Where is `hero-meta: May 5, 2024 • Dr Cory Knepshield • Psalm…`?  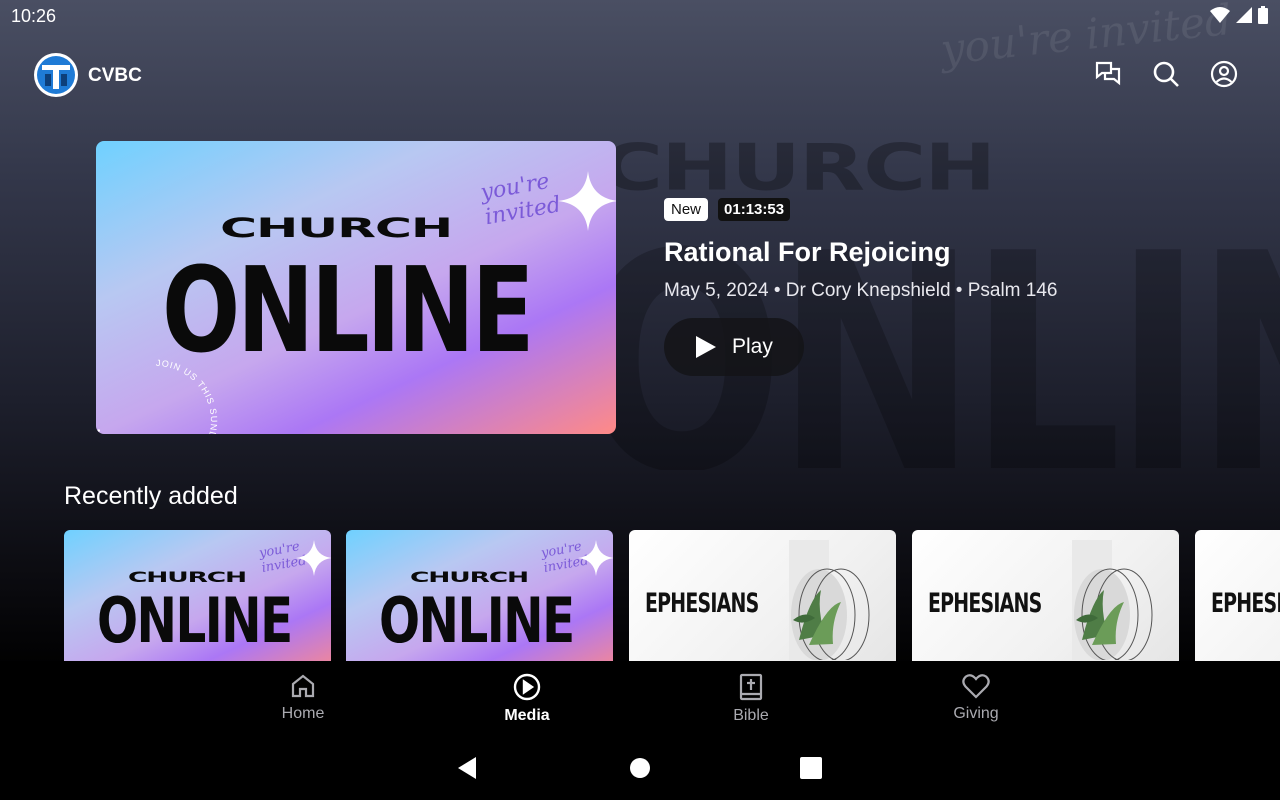 hero-meta: May 5, 2024 • Dr Cory Knepshield • Psalm… is located at coordinates (861, 290).